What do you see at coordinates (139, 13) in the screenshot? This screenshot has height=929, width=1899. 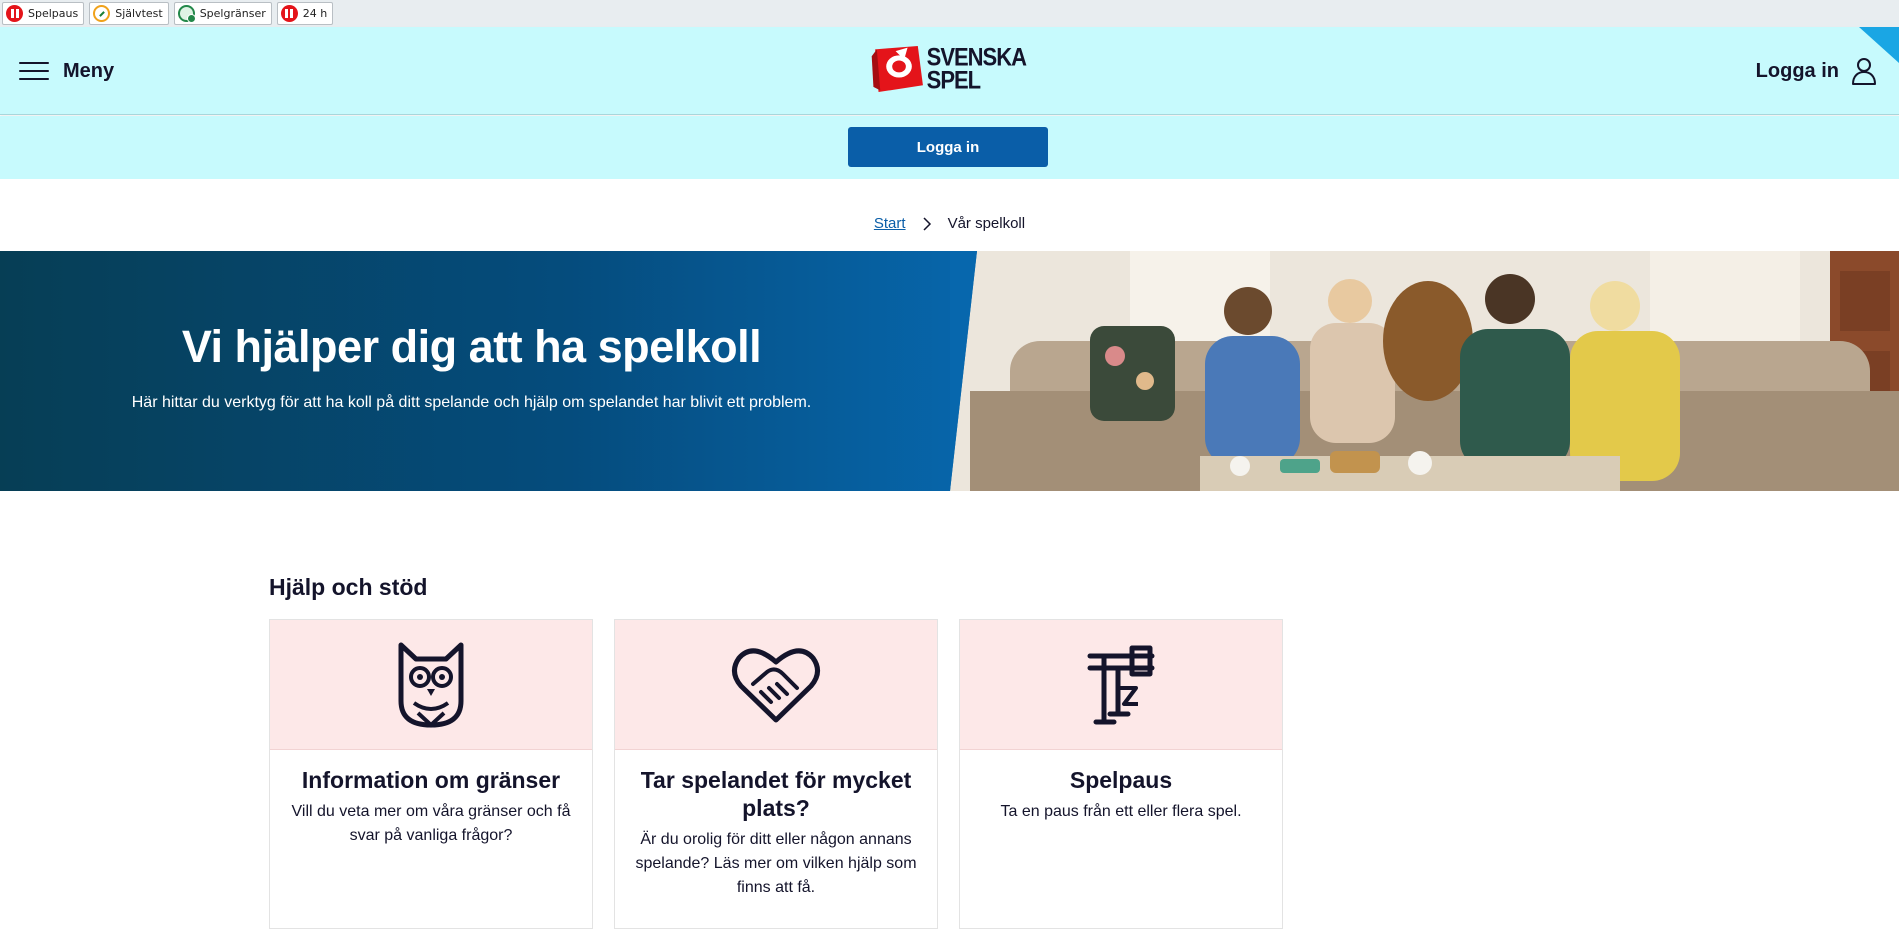 I see `self-test-shortcut-label: Självtest` at bounding box center [139, 13].